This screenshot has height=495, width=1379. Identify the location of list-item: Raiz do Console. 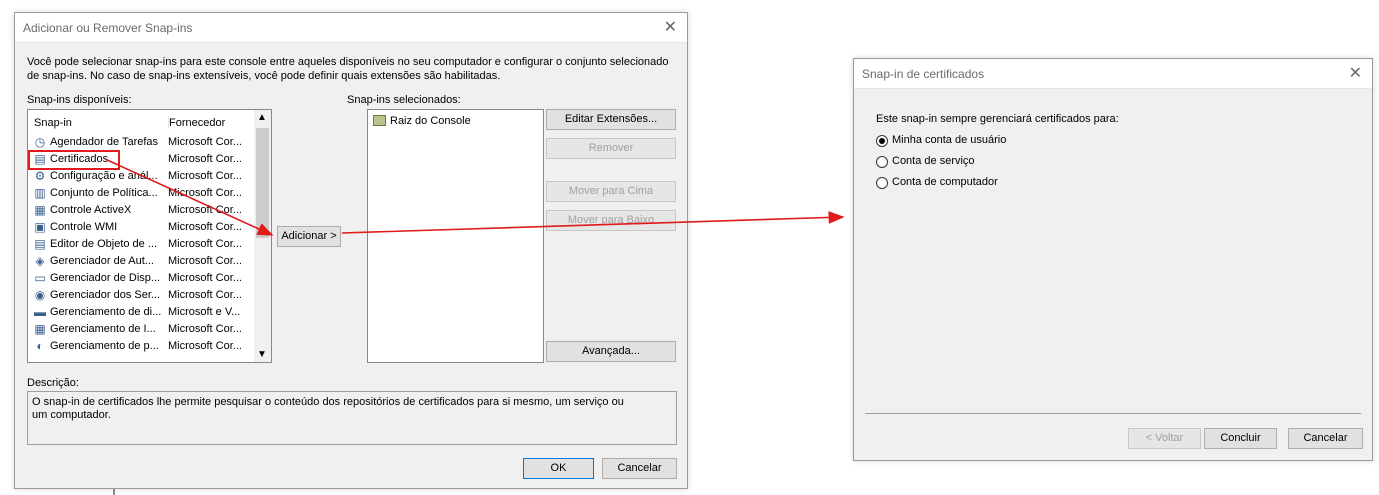
(453, 122).